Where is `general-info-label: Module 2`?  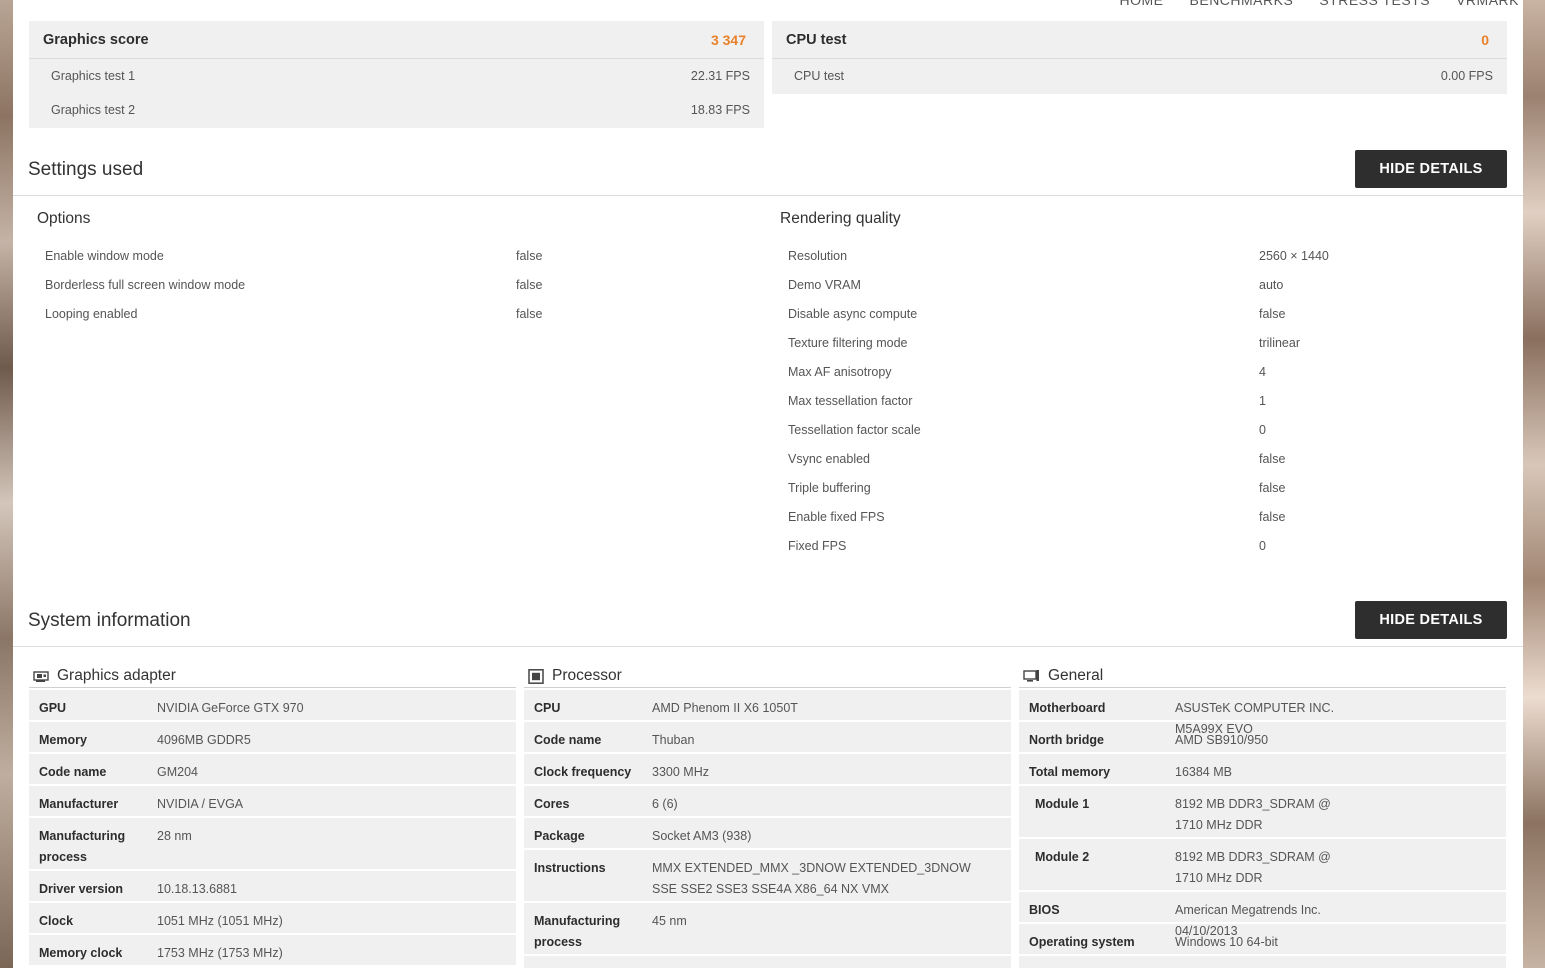
general-info-label: Module 2 is located at coordinates (1062, 857).